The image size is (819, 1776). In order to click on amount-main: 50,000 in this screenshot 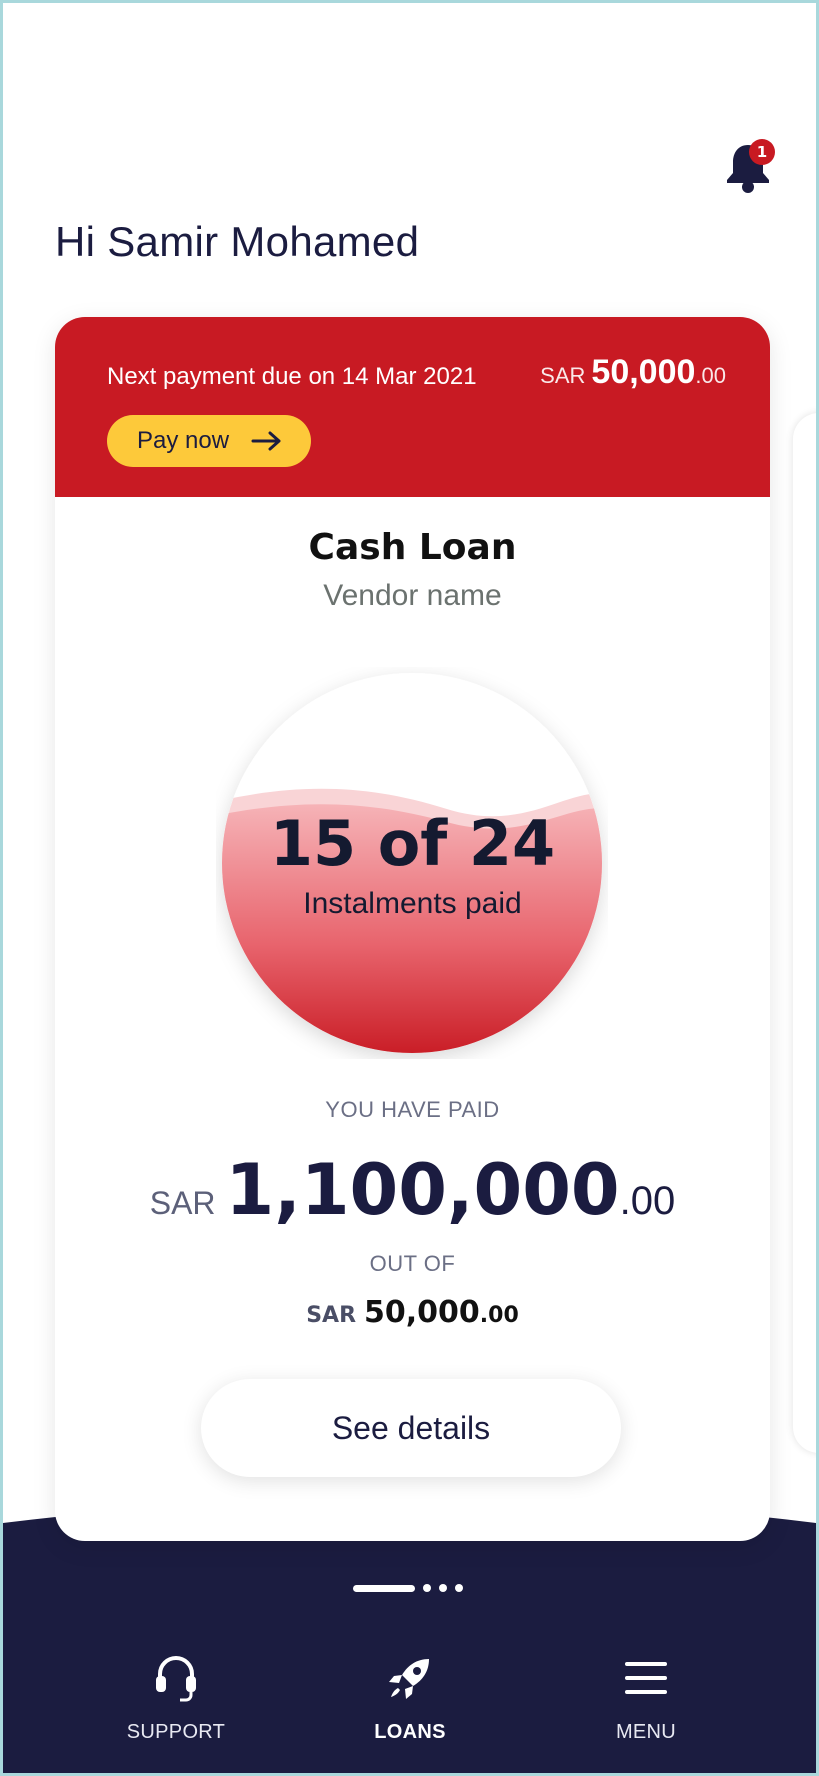, I will do `click(643, 372)`.